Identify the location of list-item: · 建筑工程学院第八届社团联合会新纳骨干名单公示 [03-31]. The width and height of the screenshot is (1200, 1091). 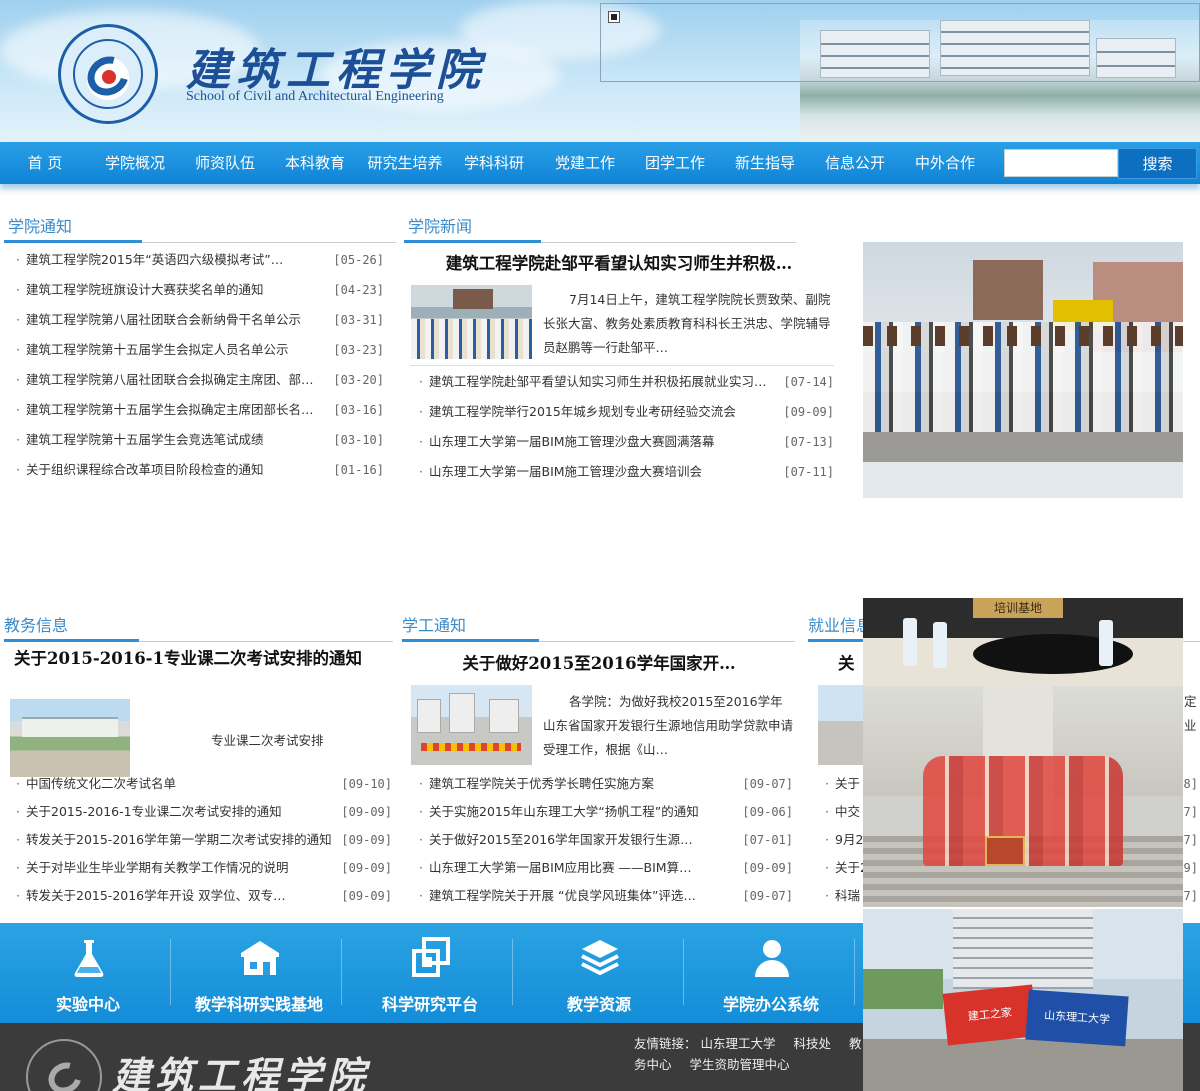
(200, 320).